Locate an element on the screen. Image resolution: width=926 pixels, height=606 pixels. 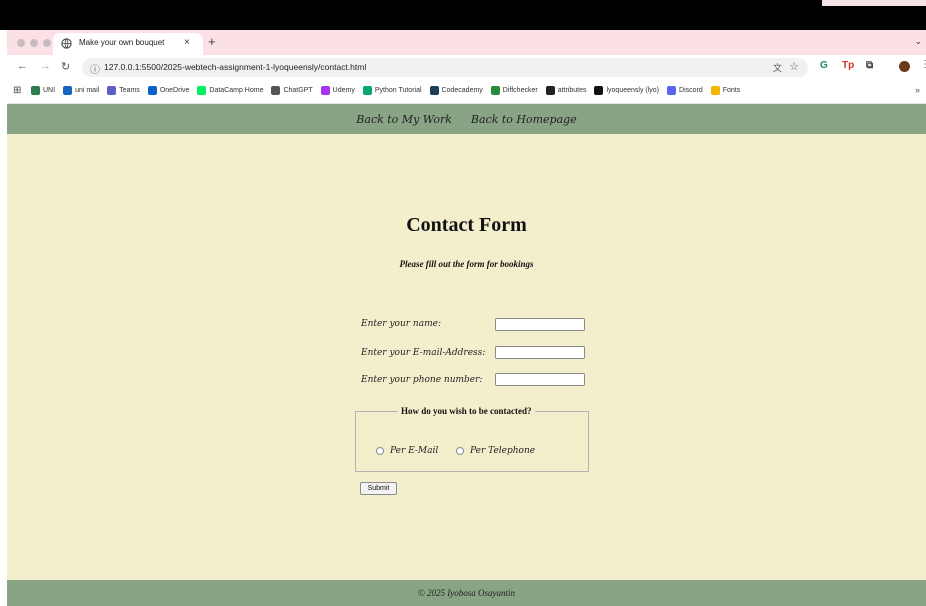
page-title: Contact Form is located at coordinates (466, 225).